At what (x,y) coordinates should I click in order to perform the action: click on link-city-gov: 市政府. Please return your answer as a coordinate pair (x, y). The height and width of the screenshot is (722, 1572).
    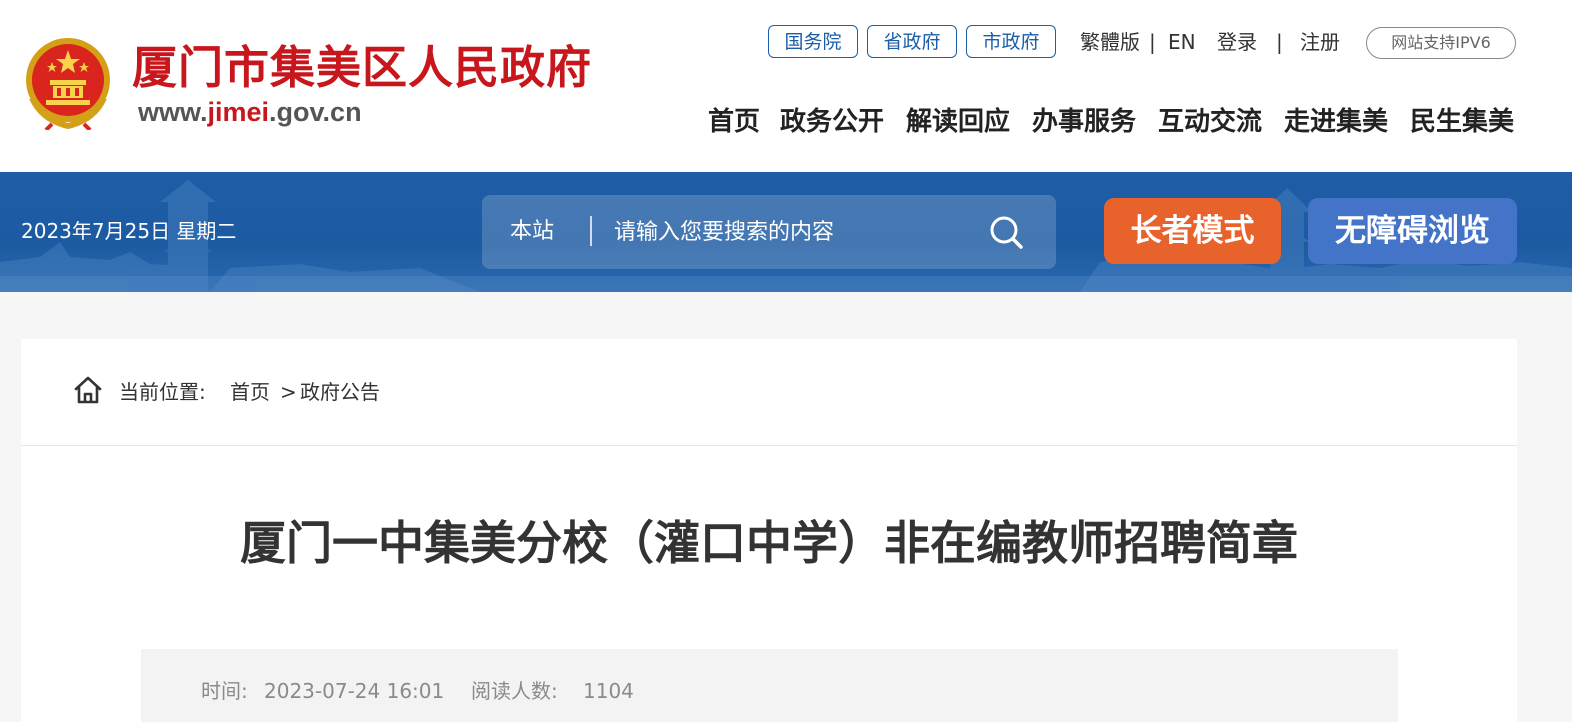
    Looking at the image, I should click on (1011, 41).